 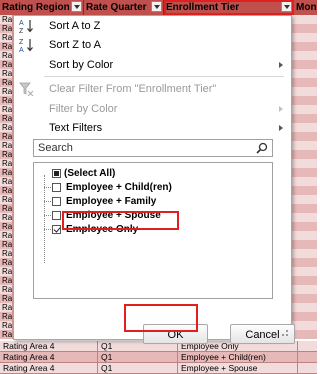 What do you see at coordinates (152, 26) in the screenshot?
I see `menu-item-sort-a-to-z: A Z Sort A to Z` at bounding box center [152, 26].